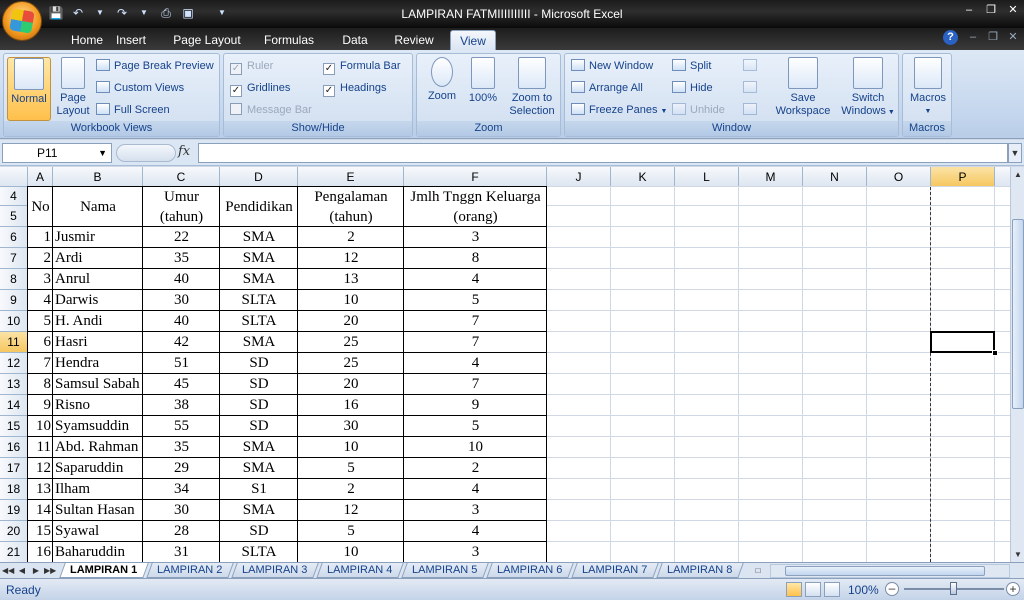  What do you see at coordinates (22, 571) in the screenshot?
I see `prev-sheet-icon: ◀` at bounding box center [22, 571].